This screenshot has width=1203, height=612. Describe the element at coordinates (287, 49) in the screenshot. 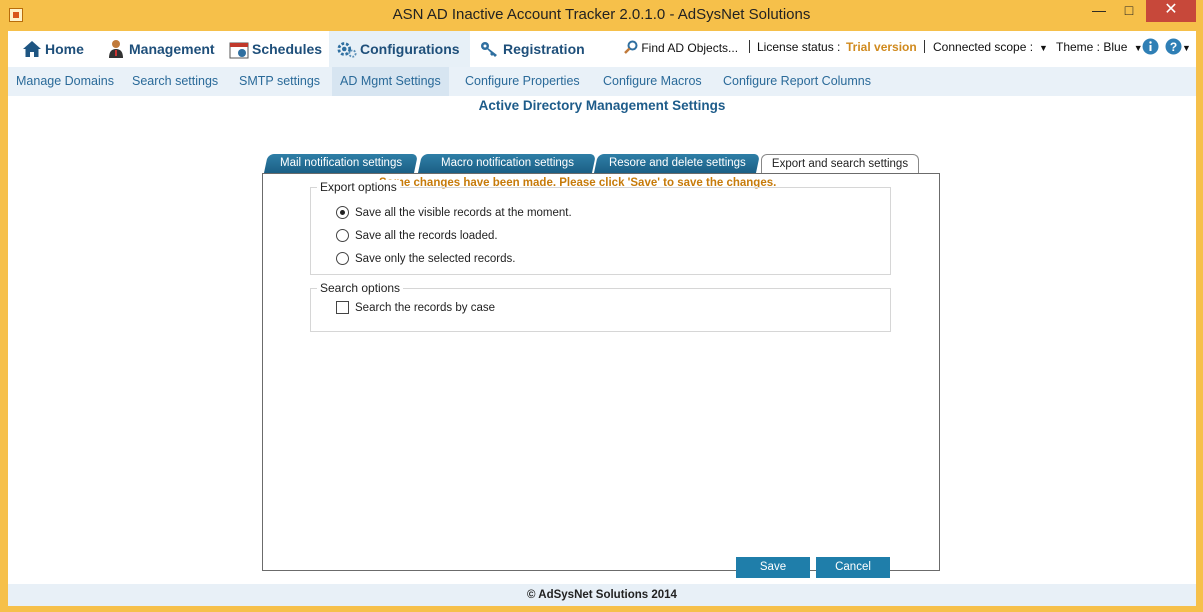

I see `nav-schedules-label: Schedules` at that location.